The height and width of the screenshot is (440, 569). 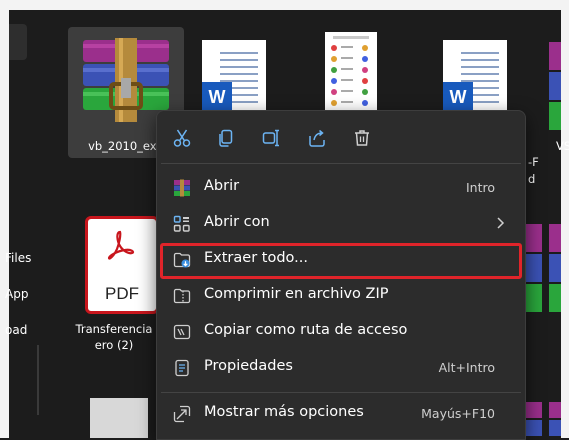 What do you see at coordinates (121, 245) in the screenshot?
I see `acrobat-logo-icon` at bounding box center [121, 245].